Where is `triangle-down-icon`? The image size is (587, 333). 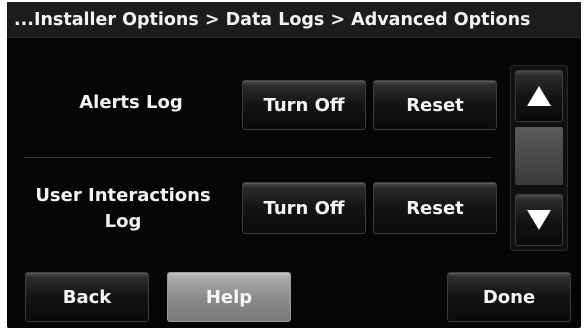 triangle-down-icon is located at coordinates (539, 220).